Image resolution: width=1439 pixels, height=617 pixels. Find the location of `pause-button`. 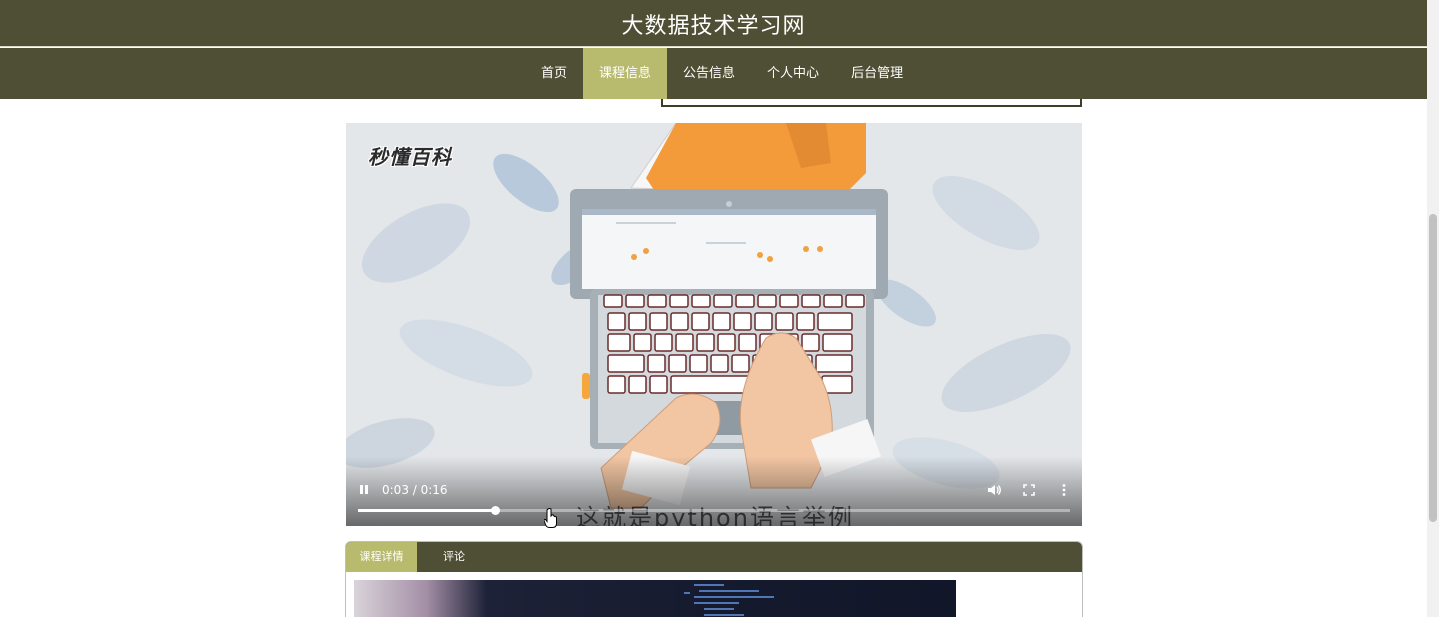

pause-button is located at coordinates (364, 490).